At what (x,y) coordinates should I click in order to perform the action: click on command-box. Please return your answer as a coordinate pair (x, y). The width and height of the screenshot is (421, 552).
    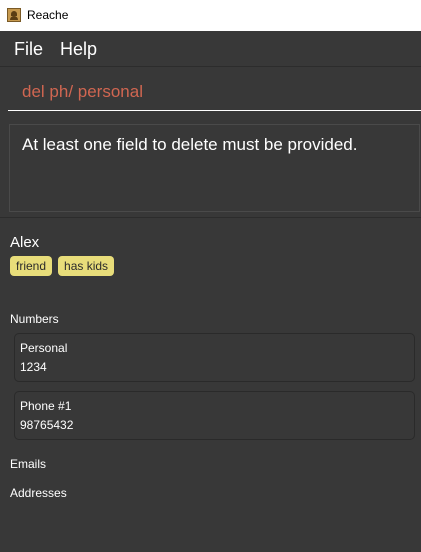
    Looking at the image, I should click on (214, 91).